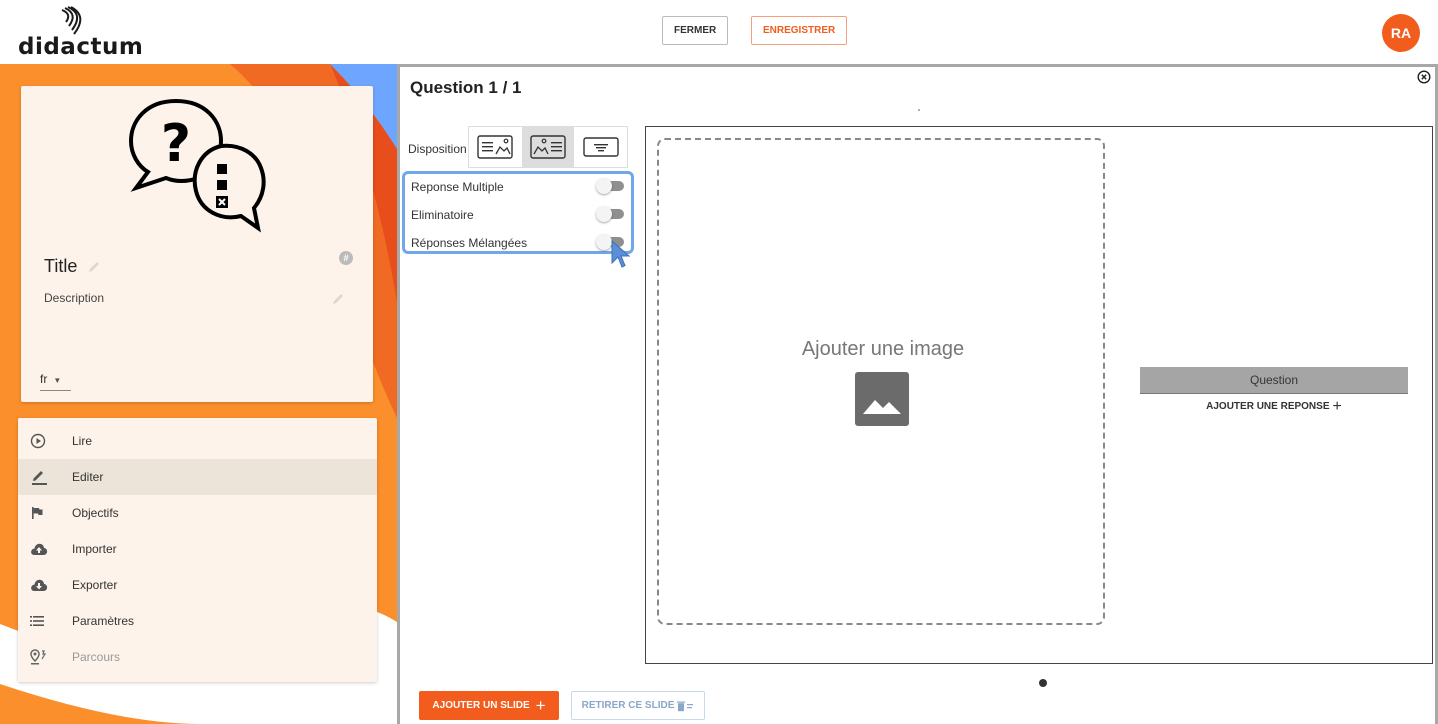  What do you see at coordinates (197, 513) in the screenshot?
I see `menu-item-objectifs: Objectifs` at bounding box center [197, 513].